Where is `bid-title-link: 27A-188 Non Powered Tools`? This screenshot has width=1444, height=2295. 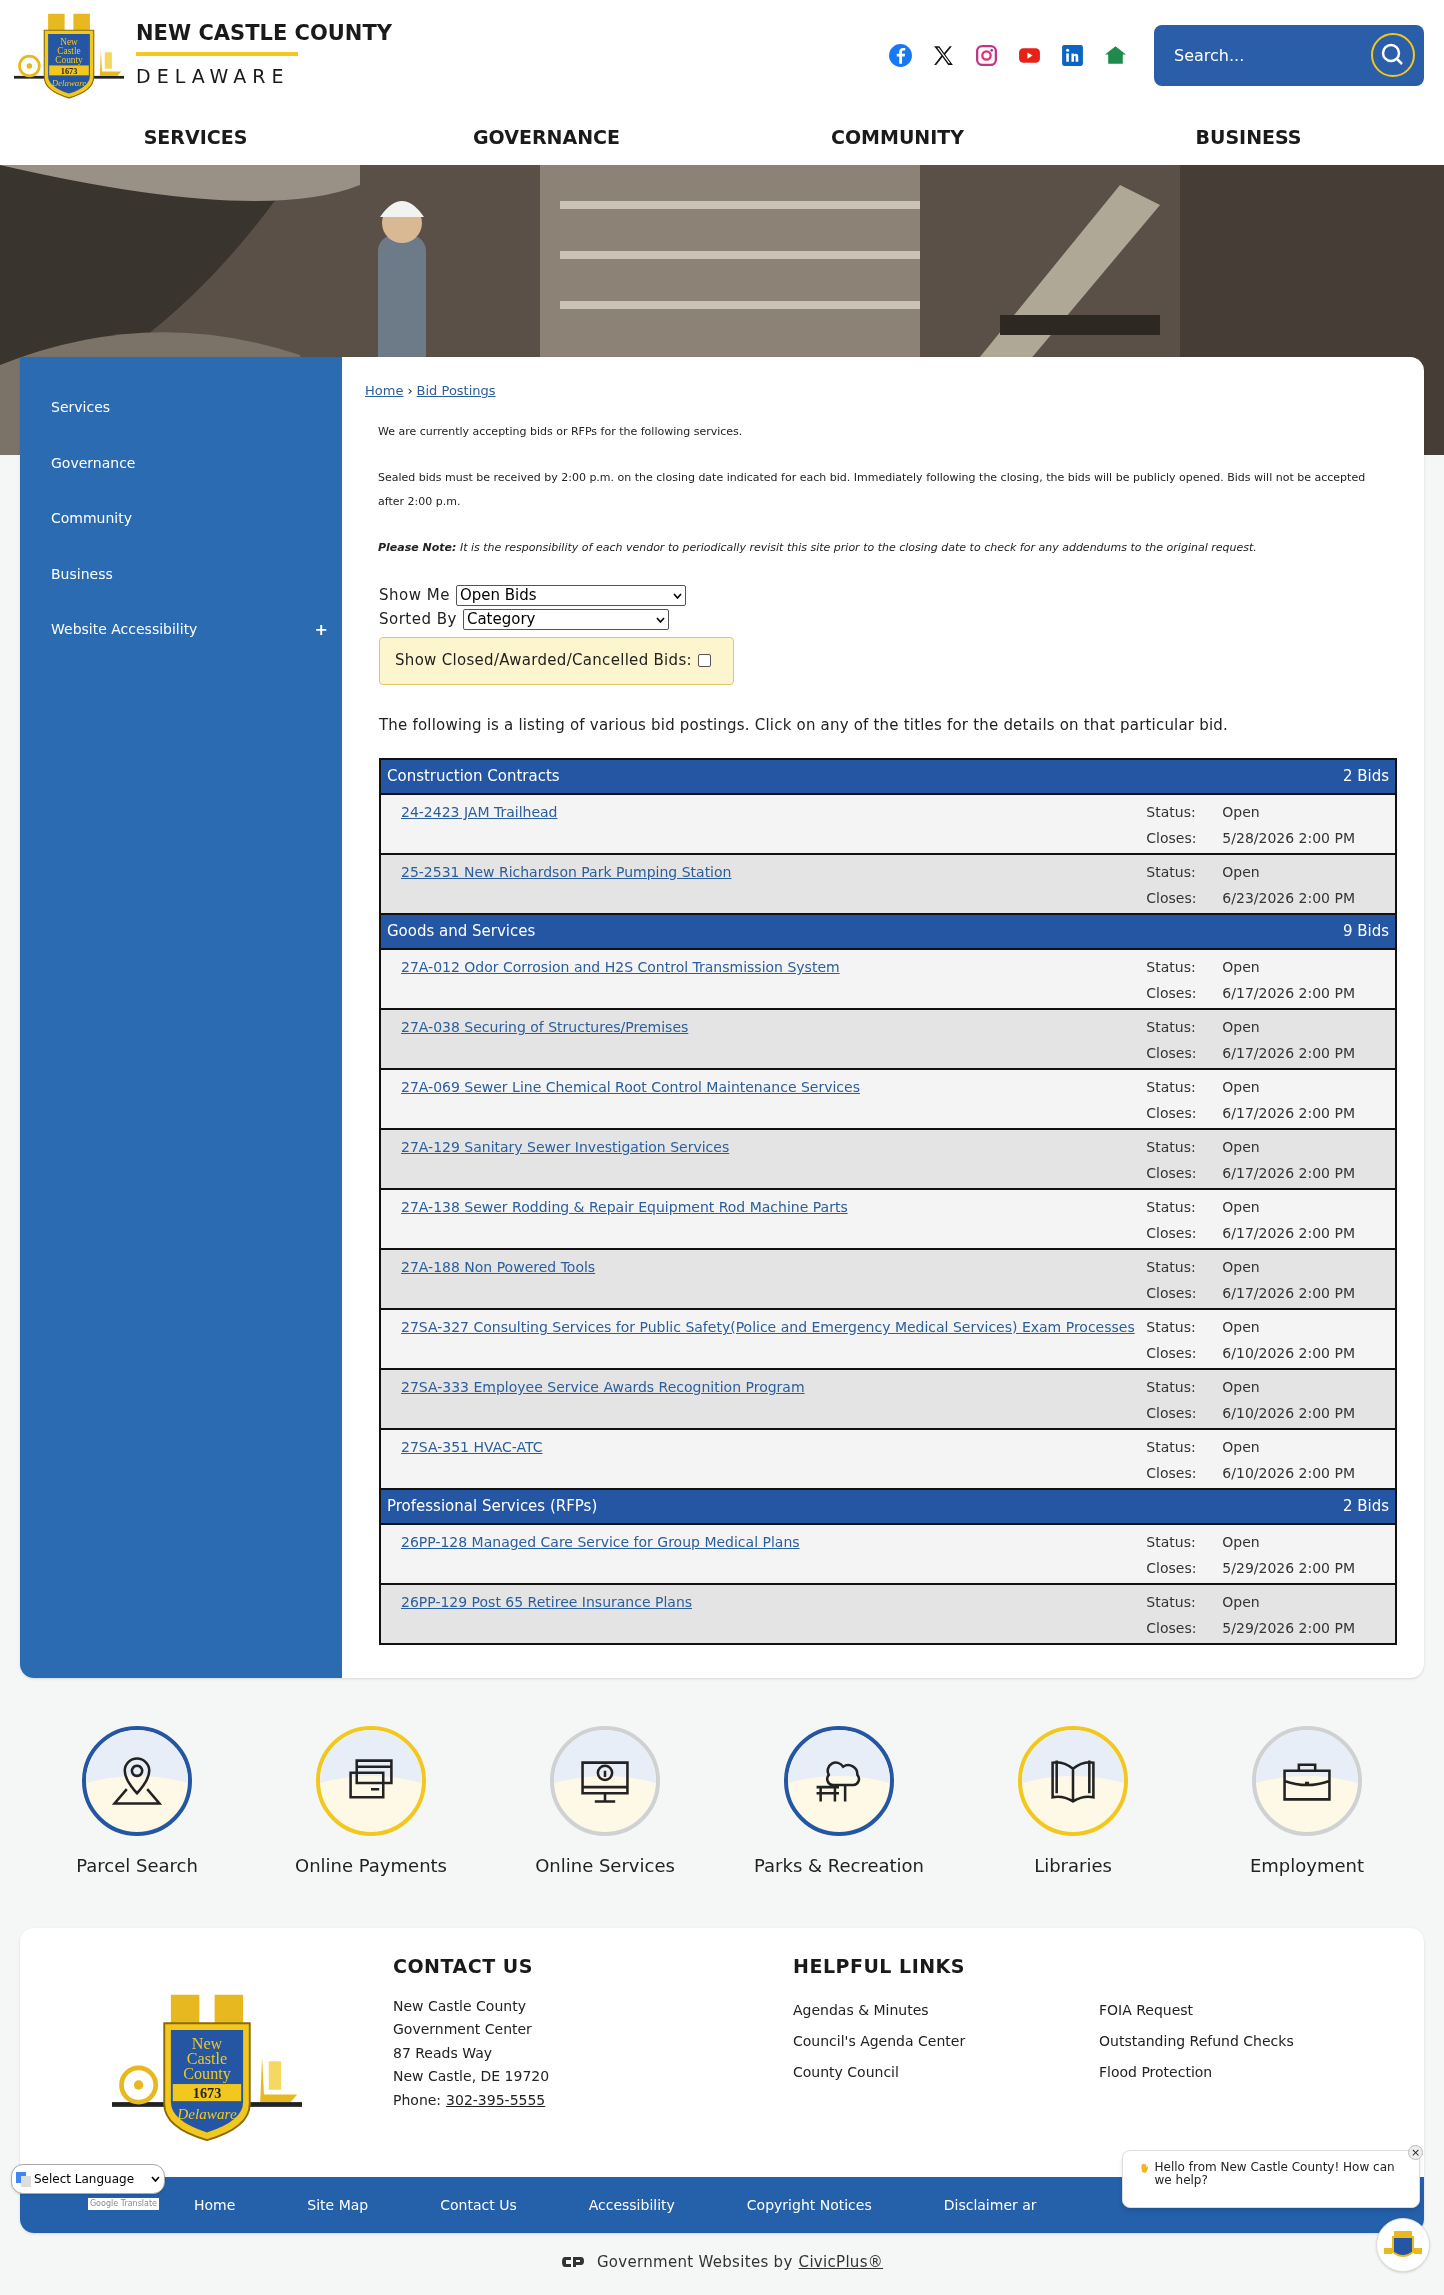 bid-title-link: 27A-188 Non Powered Tools is located at coordinates (498, 1267).